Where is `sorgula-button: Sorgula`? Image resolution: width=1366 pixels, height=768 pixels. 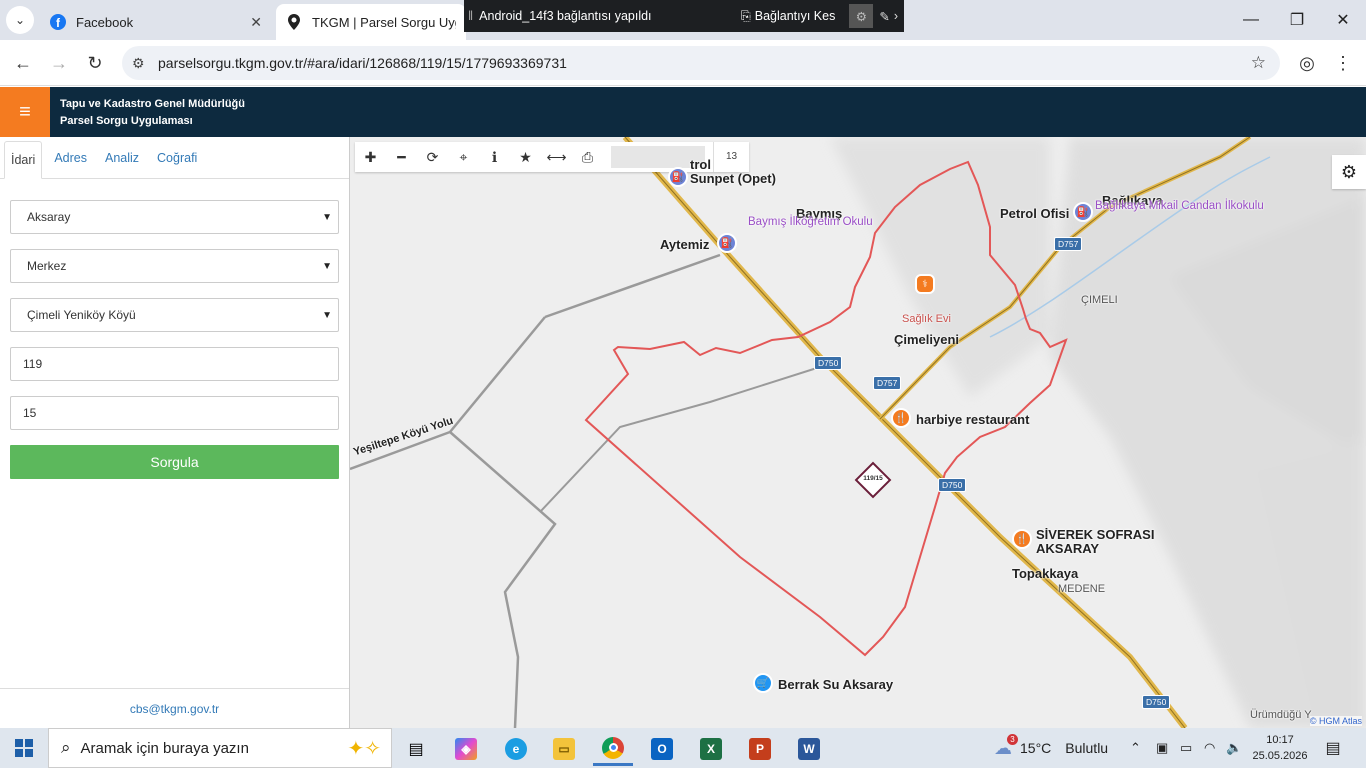 sorgula-button: Sorgula is located at coordinates (174, 462).